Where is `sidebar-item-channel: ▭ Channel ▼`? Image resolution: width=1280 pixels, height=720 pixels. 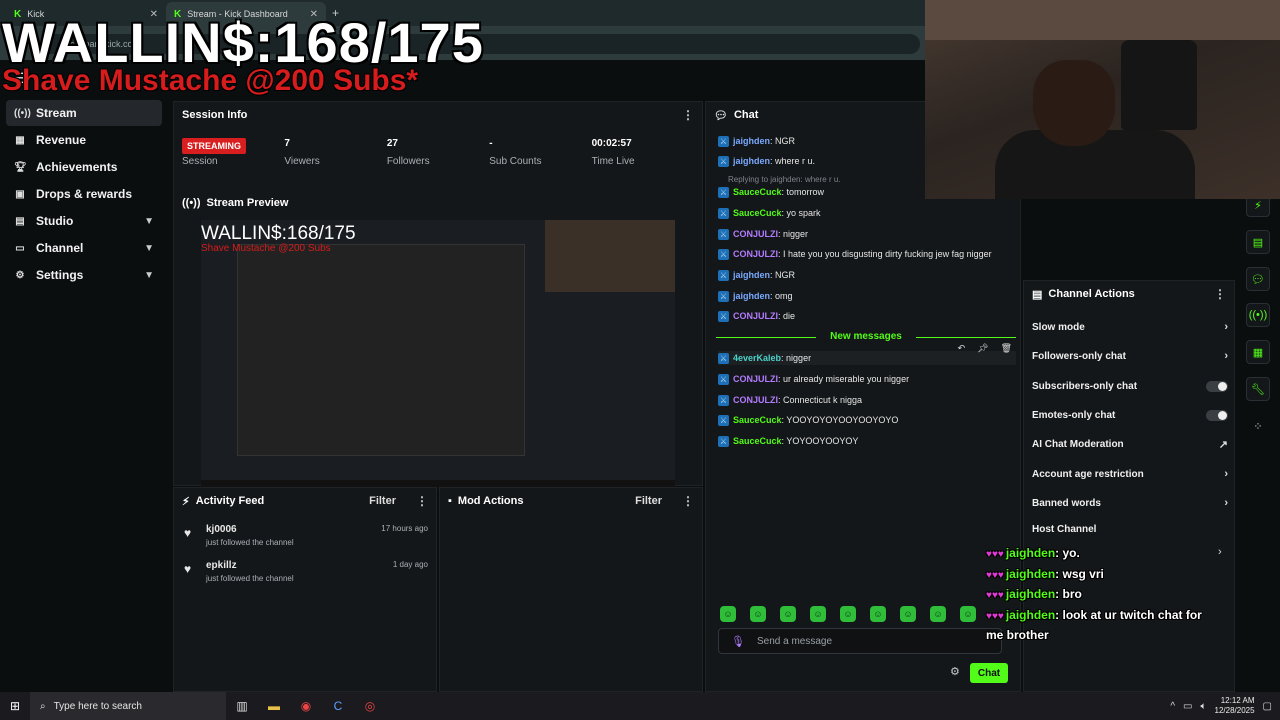 sidebar-item-channel: ▭ Channel ▼ is located at coordinates (84, 248).